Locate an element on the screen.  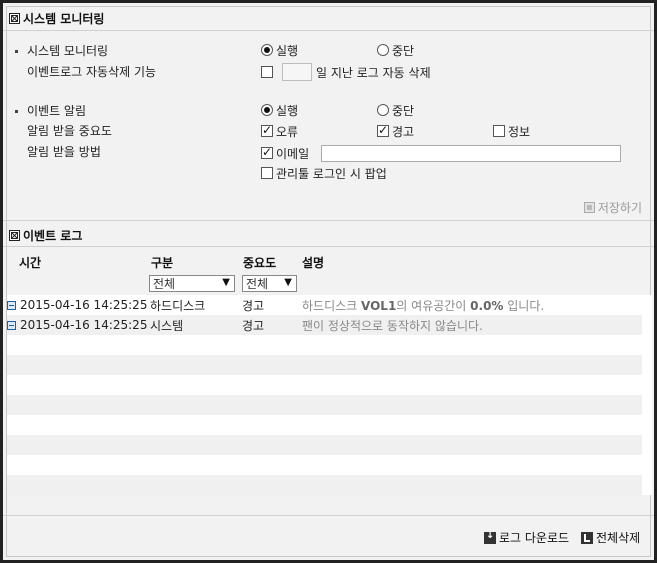
column-header-time: 시간 is located at coordinates (30, 262).